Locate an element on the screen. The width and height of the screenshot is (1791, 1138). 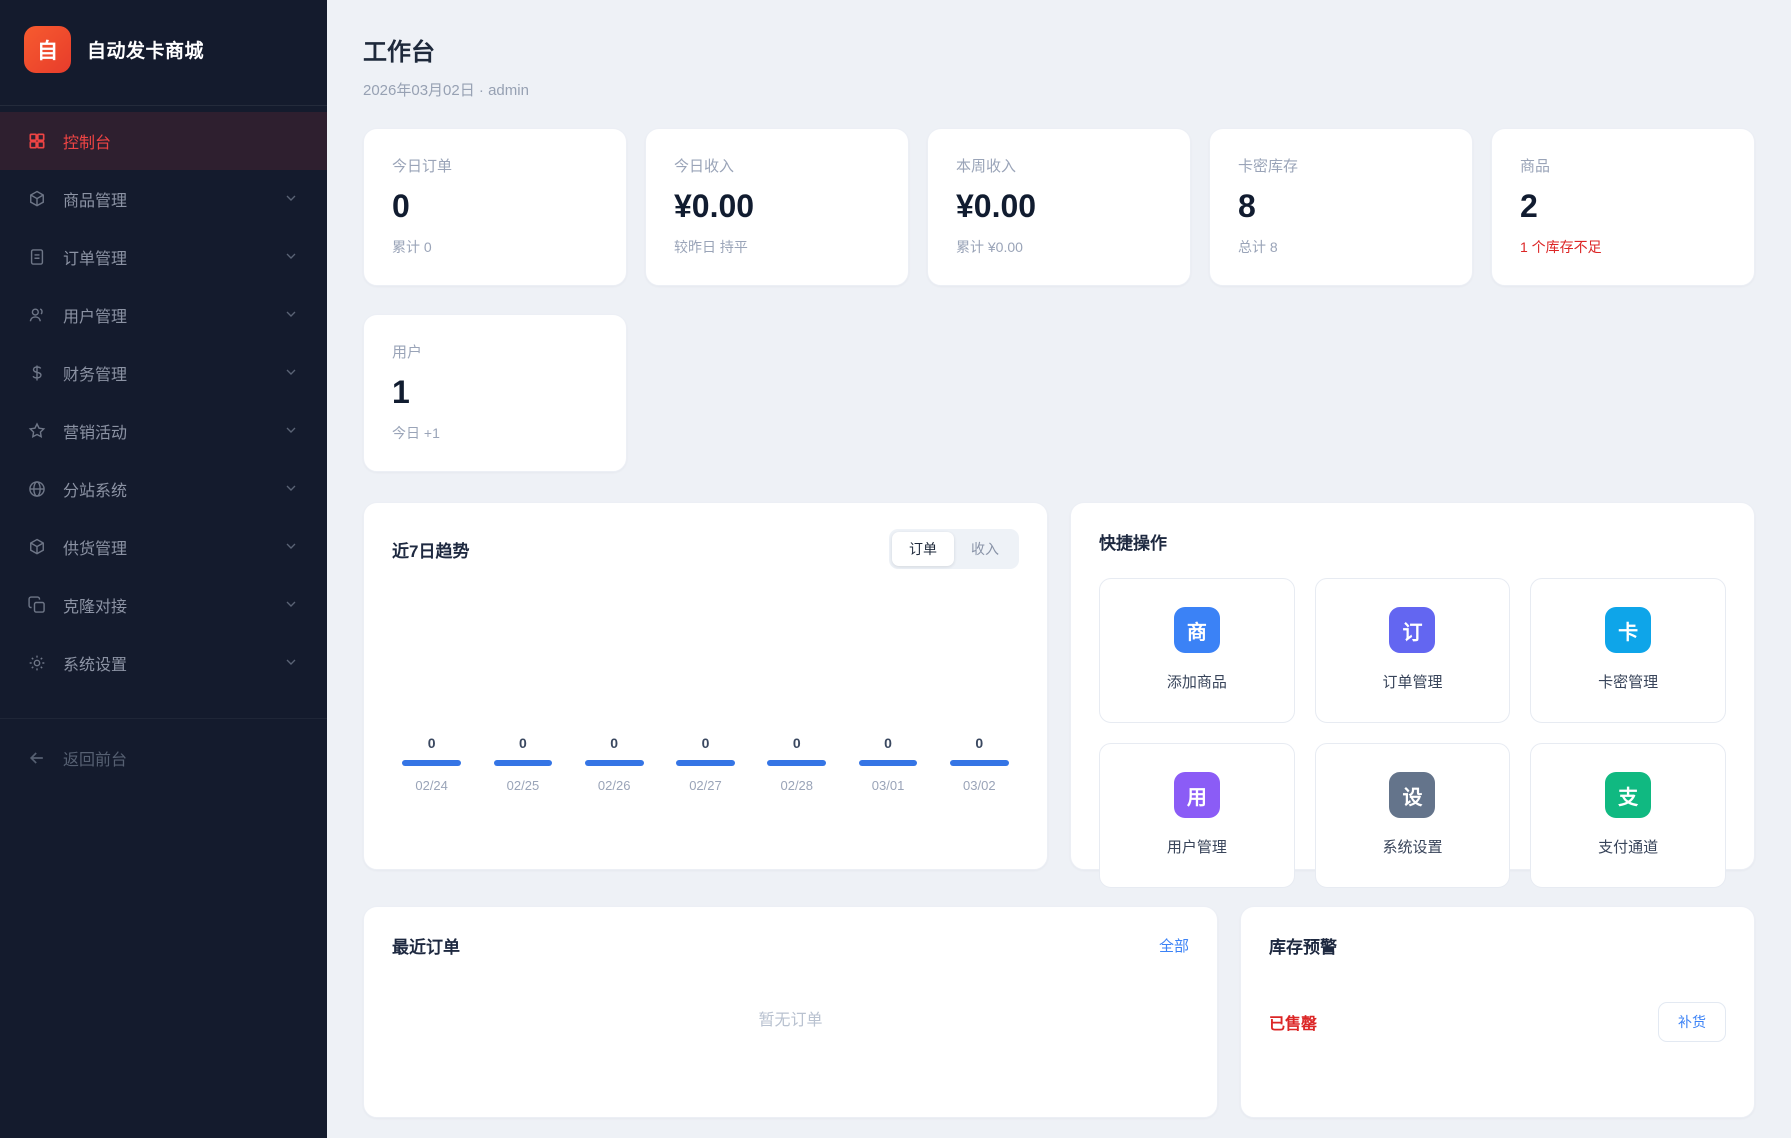
sold-out-status: 已售罄 is located at coordinates (1292, 1024).